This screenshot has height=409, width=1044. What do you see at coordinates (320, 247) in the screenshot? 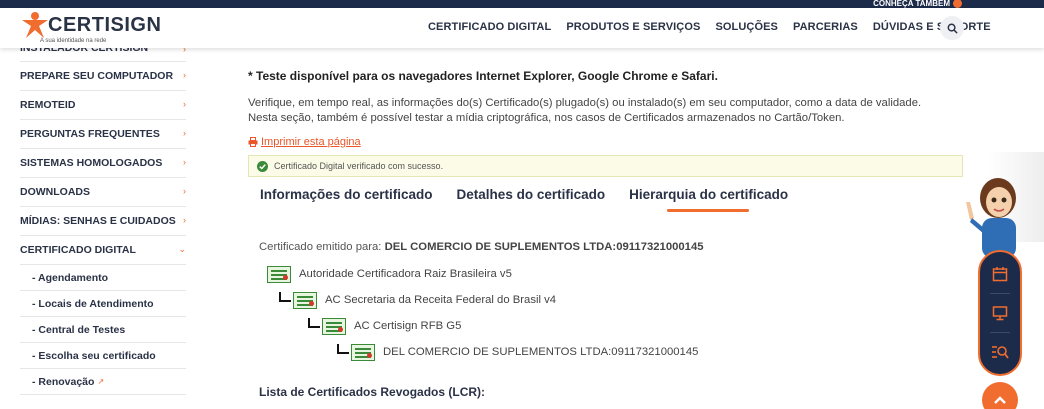
I see `issued-to-label: Certificado emitido para:` at bounding box center [320, 247].